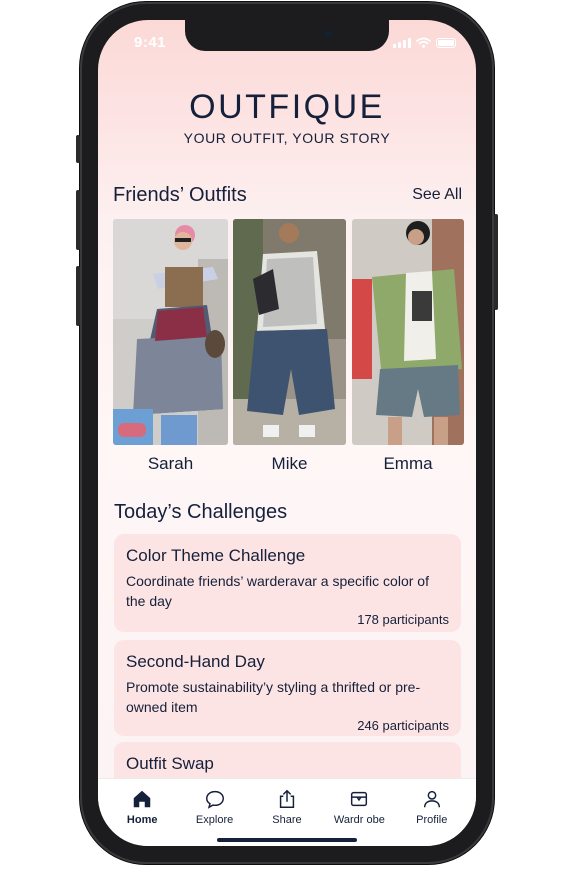  I want to click on app-tagline: YOUR OUTFIT, YOUR STORY, so click(287, 138).